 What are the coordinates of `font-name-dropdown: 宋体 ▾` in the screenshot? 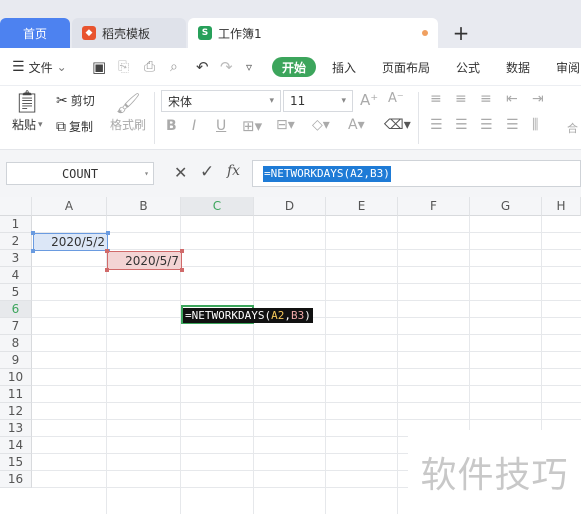 It's located at (221, 101).